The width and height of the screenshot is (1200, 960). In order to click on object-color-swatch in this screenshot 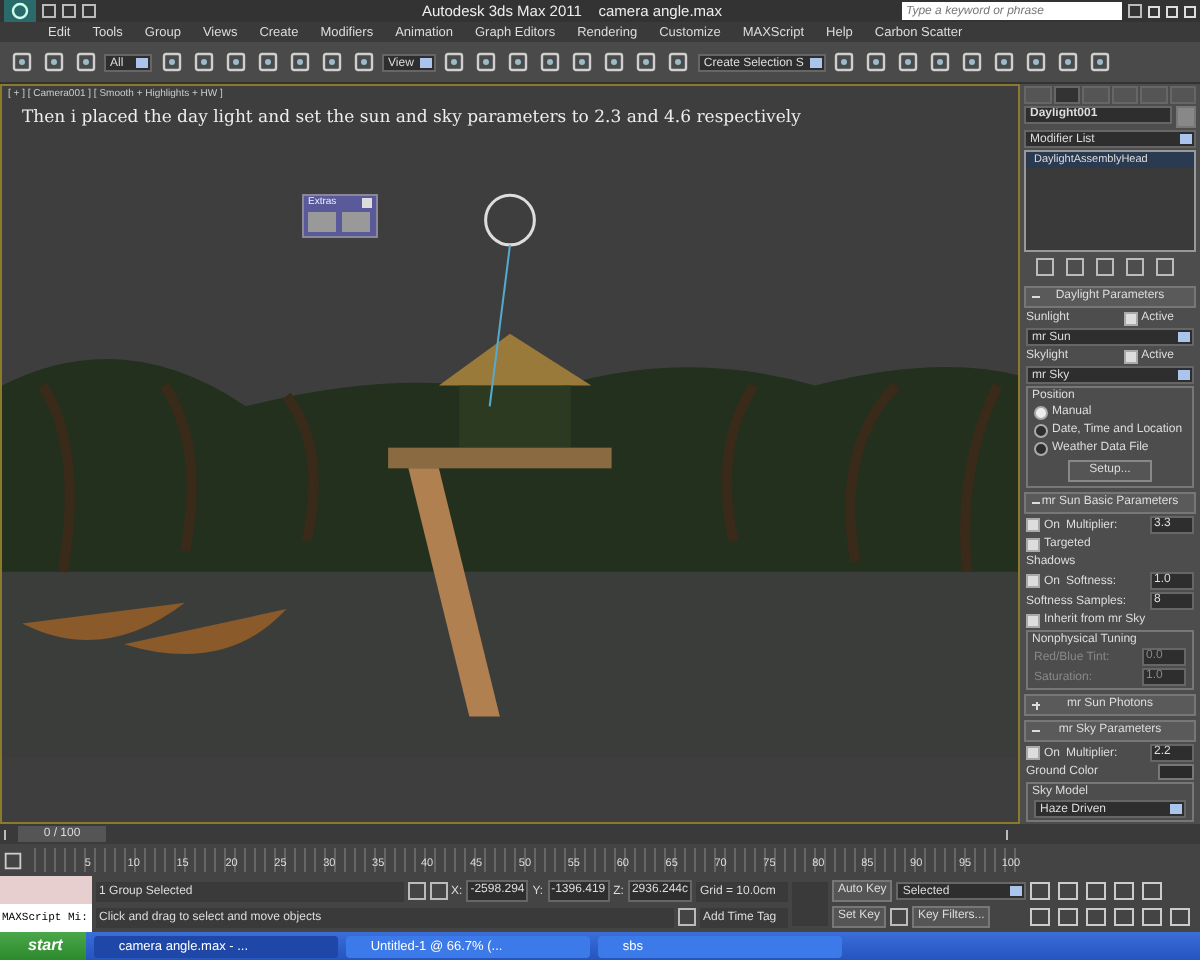, I will do `click(1186, 116)`.